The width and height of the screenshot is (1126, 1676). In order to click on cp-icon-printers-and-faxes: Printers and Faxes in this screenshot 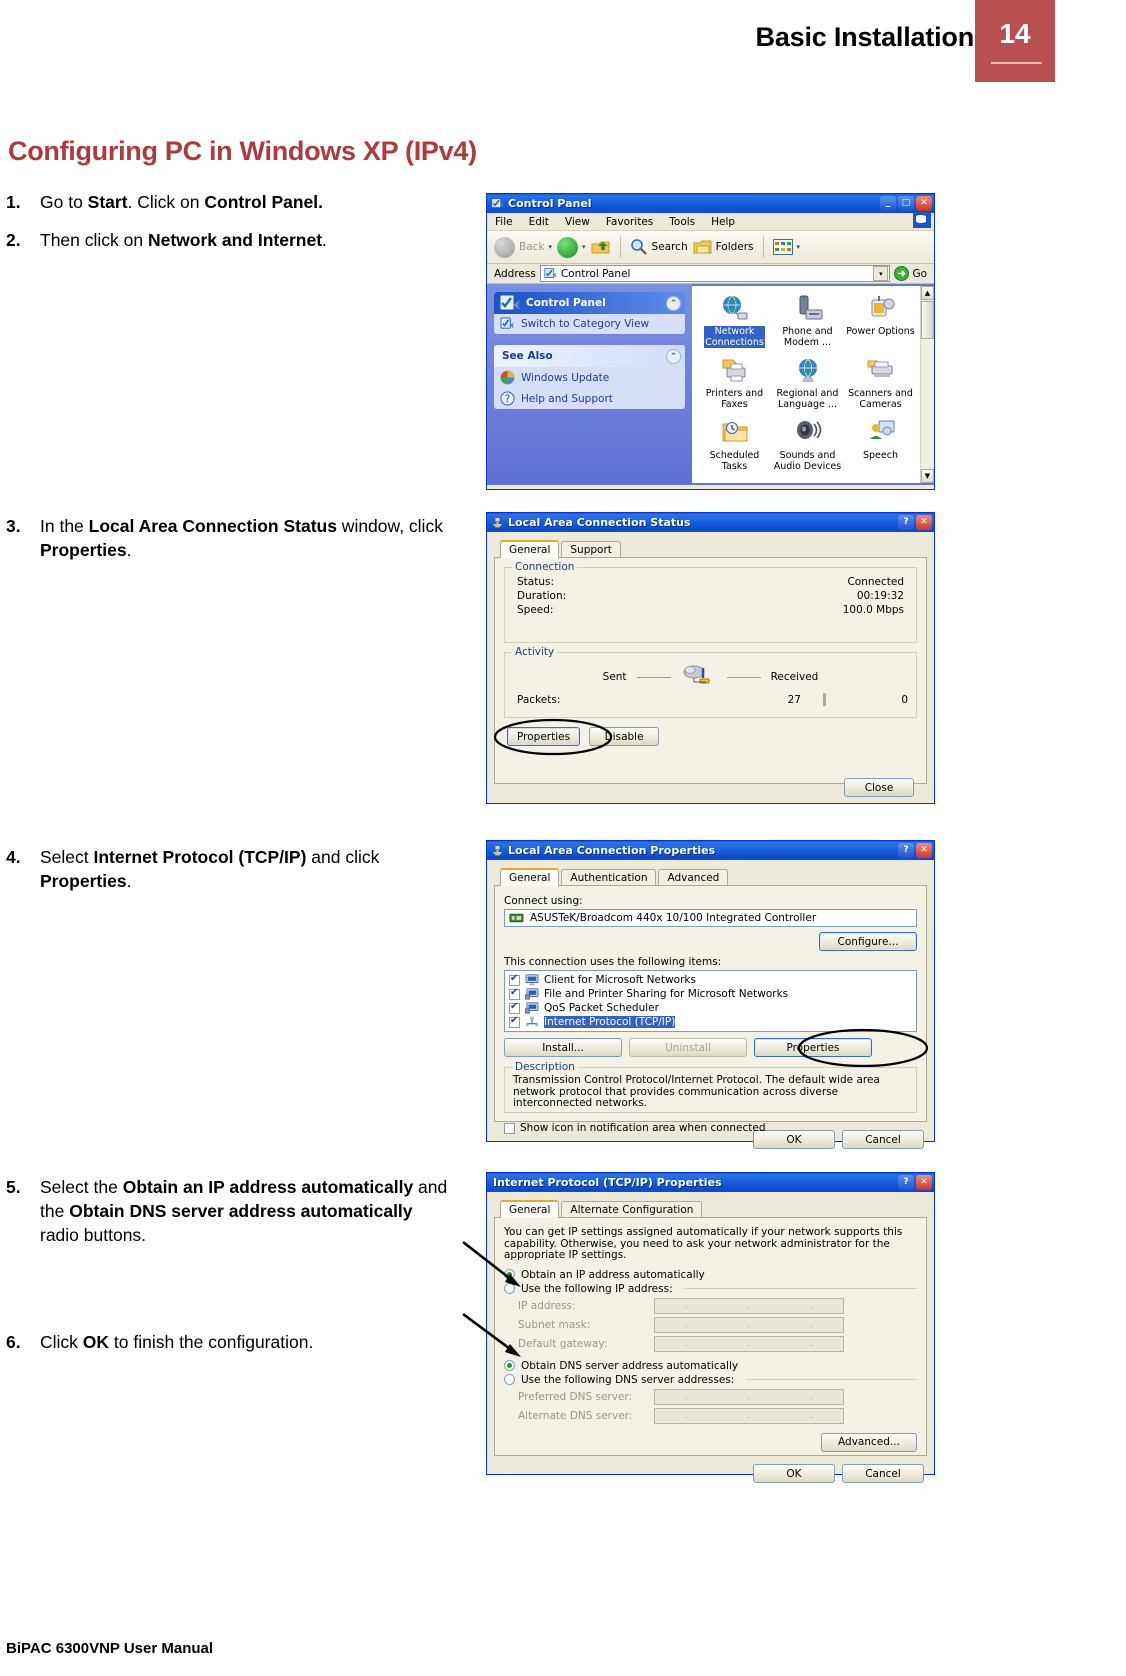, I will do `click(734, 382)`.